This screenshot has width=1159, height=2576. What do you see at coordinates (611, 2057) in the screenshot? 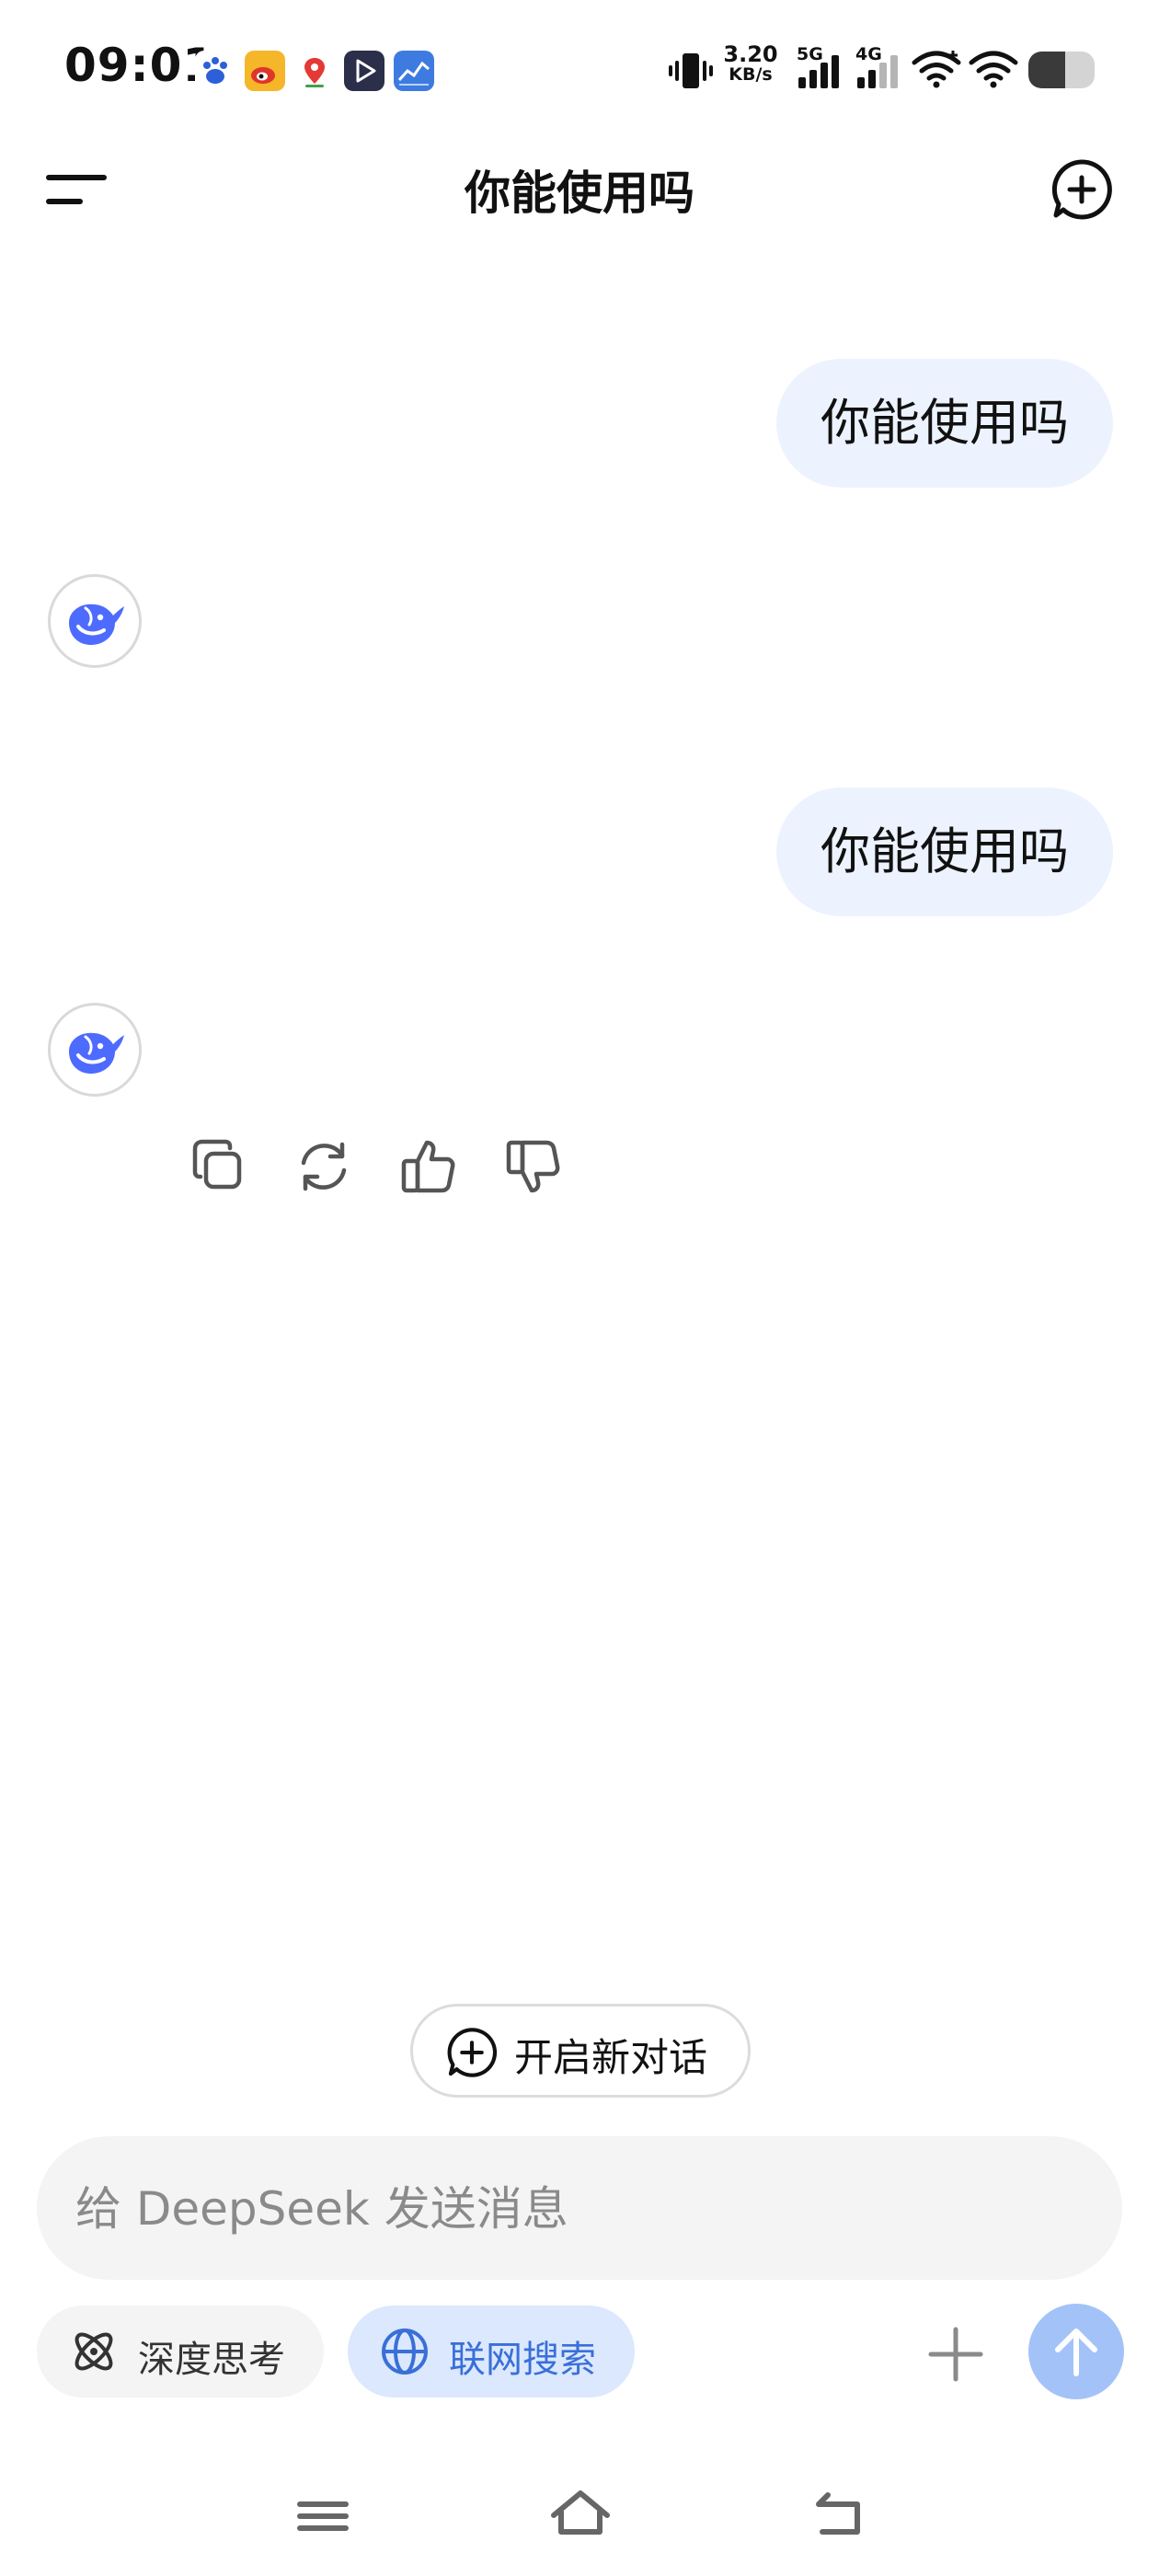
I see `new-dialog-label: 开启新对话` at bounding box center [611, 2057].